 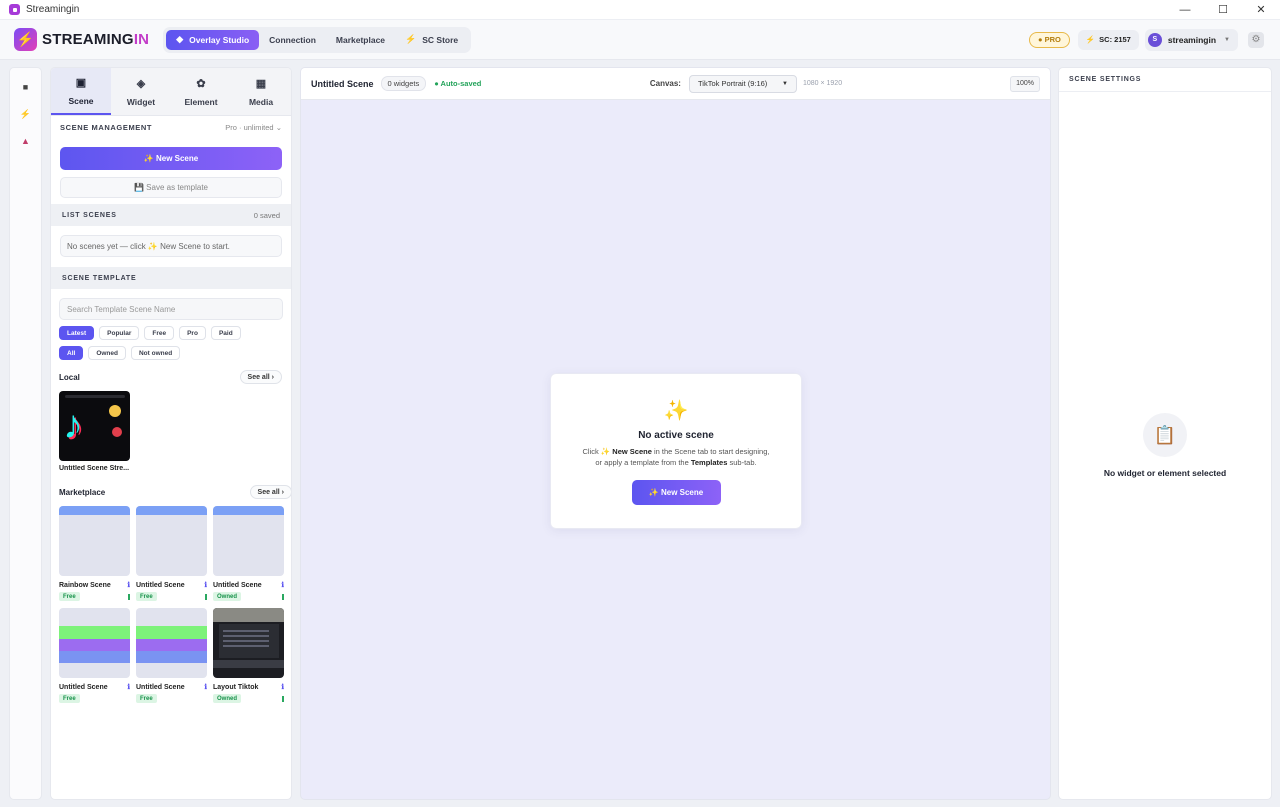 What do you see at coordinates (71, 353) in the screenshot?
I see `chip-all: All` at bounding box center [71, 353].